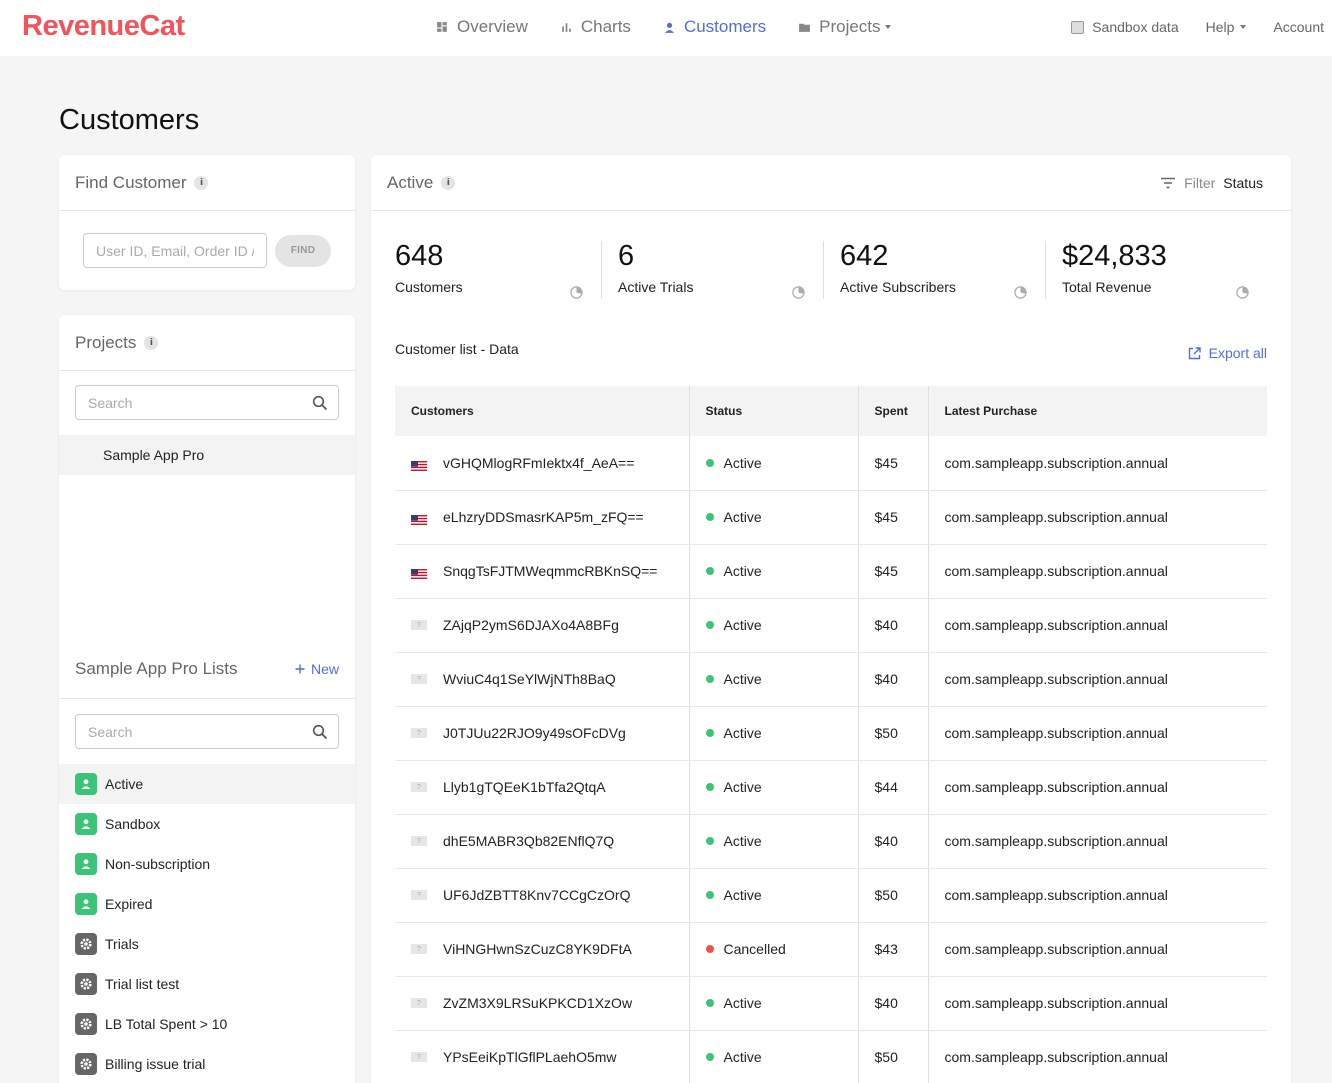  What do you see at coordinates (129, 120) in the screenshot?
I see `page-title: Customers` at bounding box center [129, 120].